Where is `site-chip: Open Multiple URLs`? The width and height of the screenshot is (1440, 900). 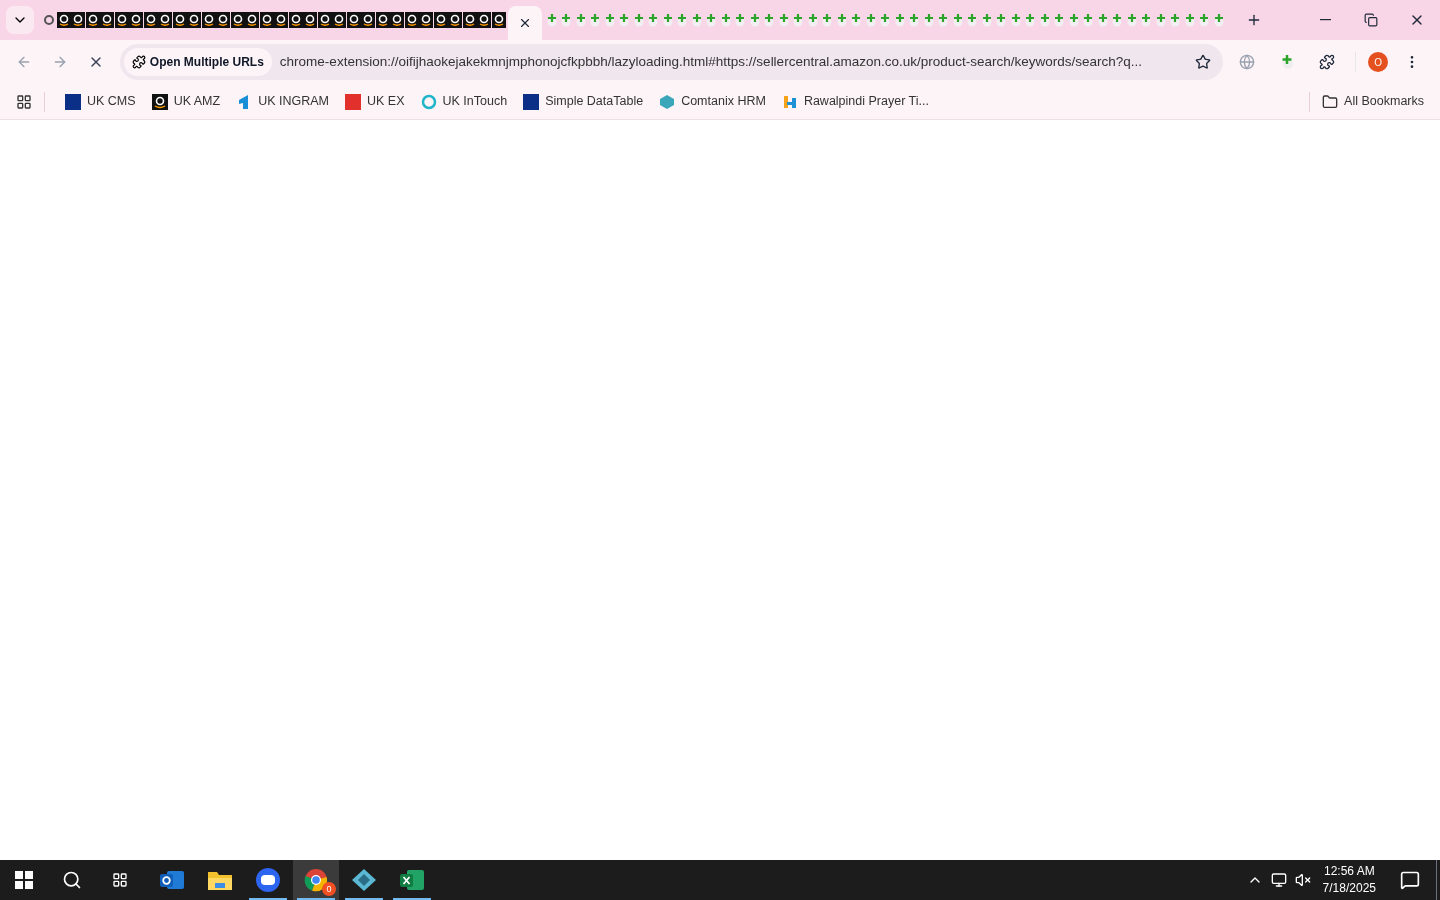
site-chip: Open Multiple URLs is located at coordinates (197, 62).